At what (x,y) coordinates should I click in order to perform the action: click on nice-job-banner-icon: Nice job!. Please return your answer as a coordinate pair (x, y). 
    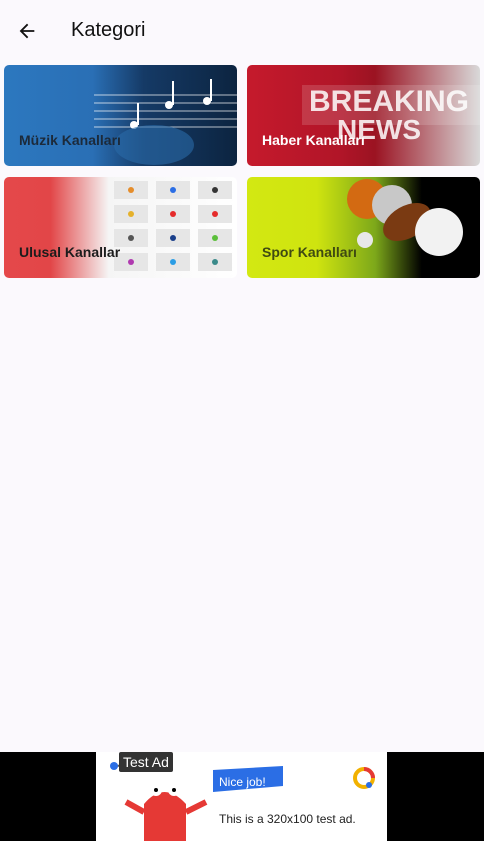
    Looking at the image, I should click on (248, 779).